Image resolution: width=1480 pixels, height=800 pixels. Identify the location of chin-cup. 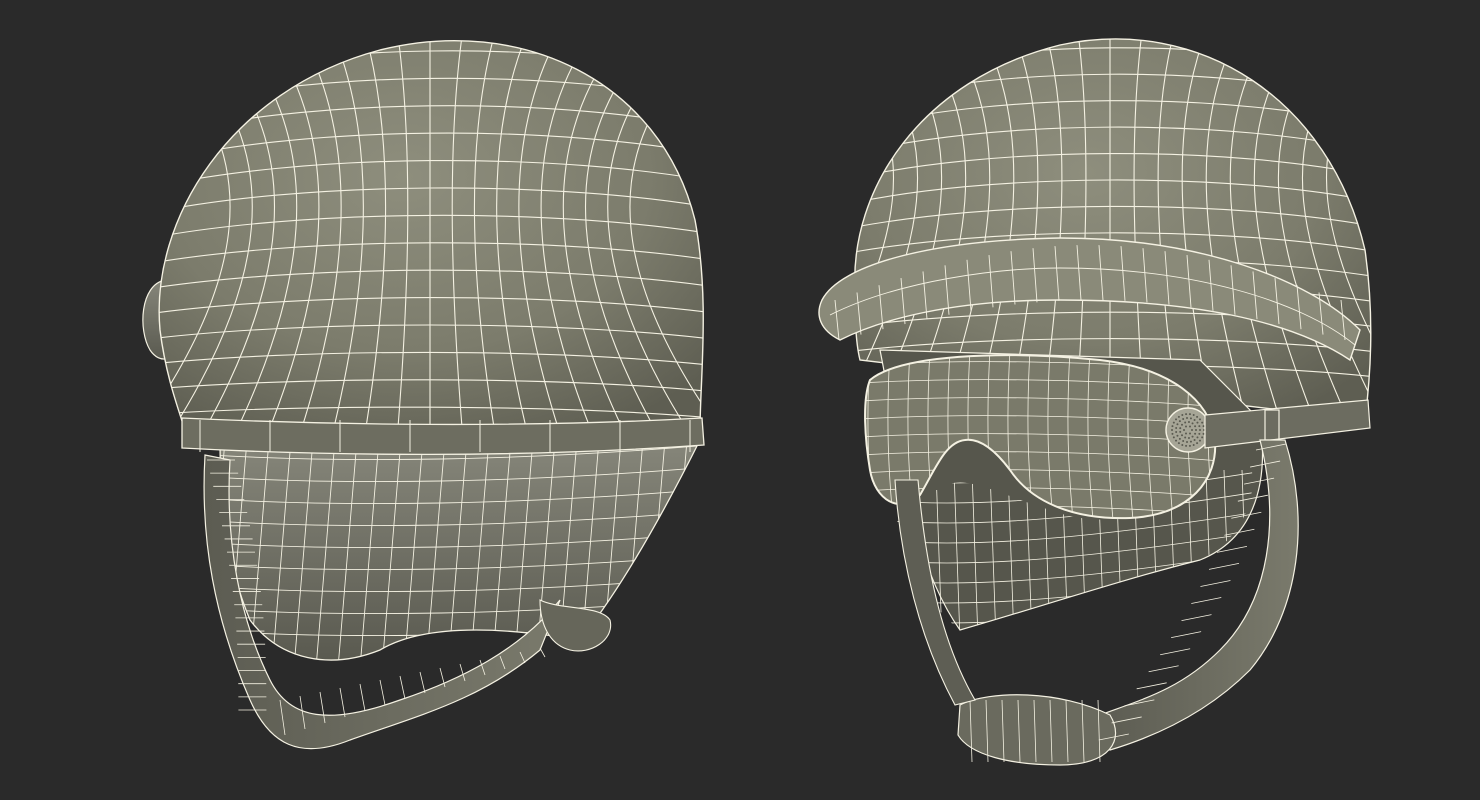
(1037, 730).